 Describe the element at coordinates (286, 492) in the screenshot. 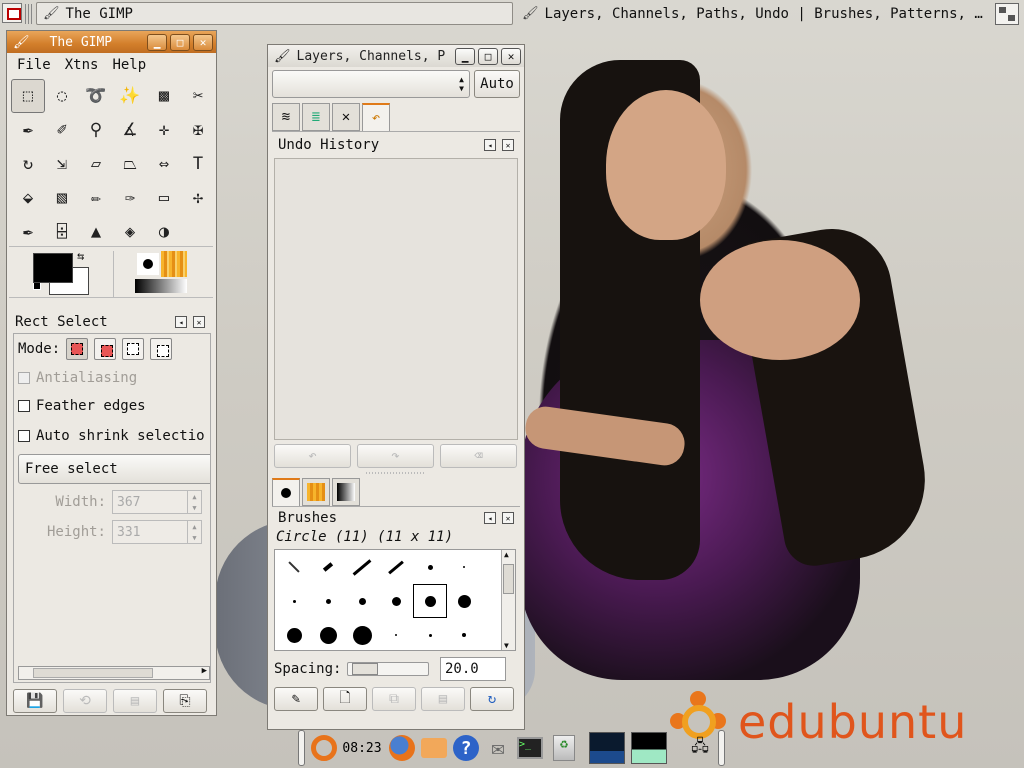

I see `tab-brushes` at that location.